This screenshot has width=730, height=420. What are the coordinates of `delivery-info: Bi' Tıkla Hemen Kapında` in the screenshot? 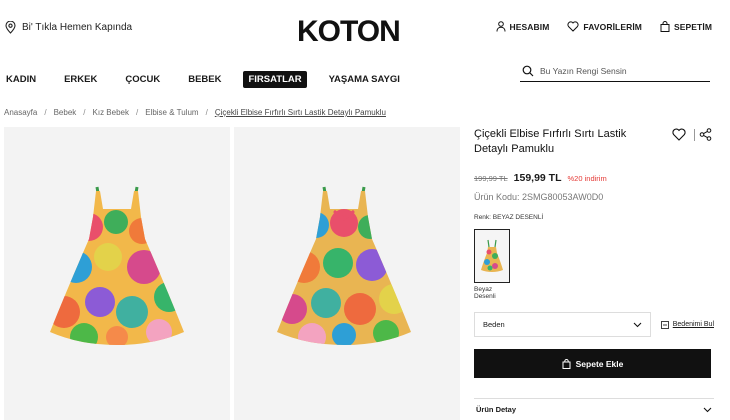 It's located at (68, 27).